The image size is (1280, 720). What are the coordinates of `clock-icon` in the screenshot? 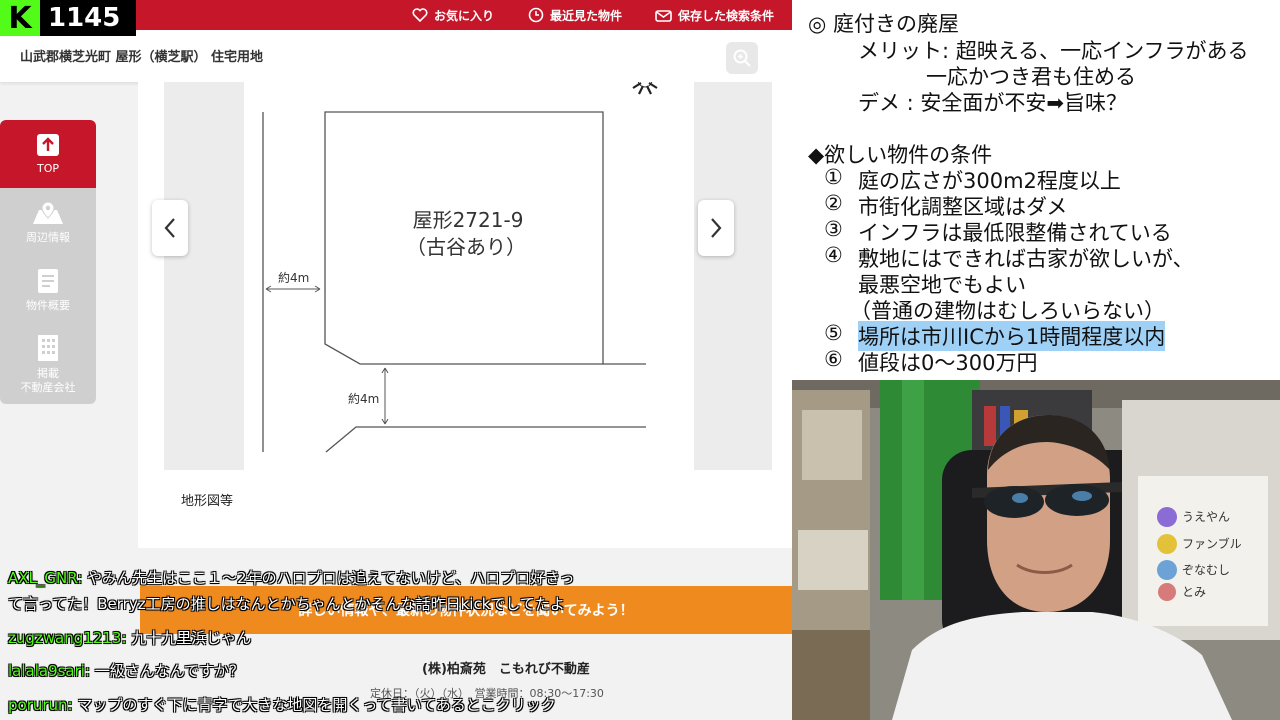 It's located at (536, 15).